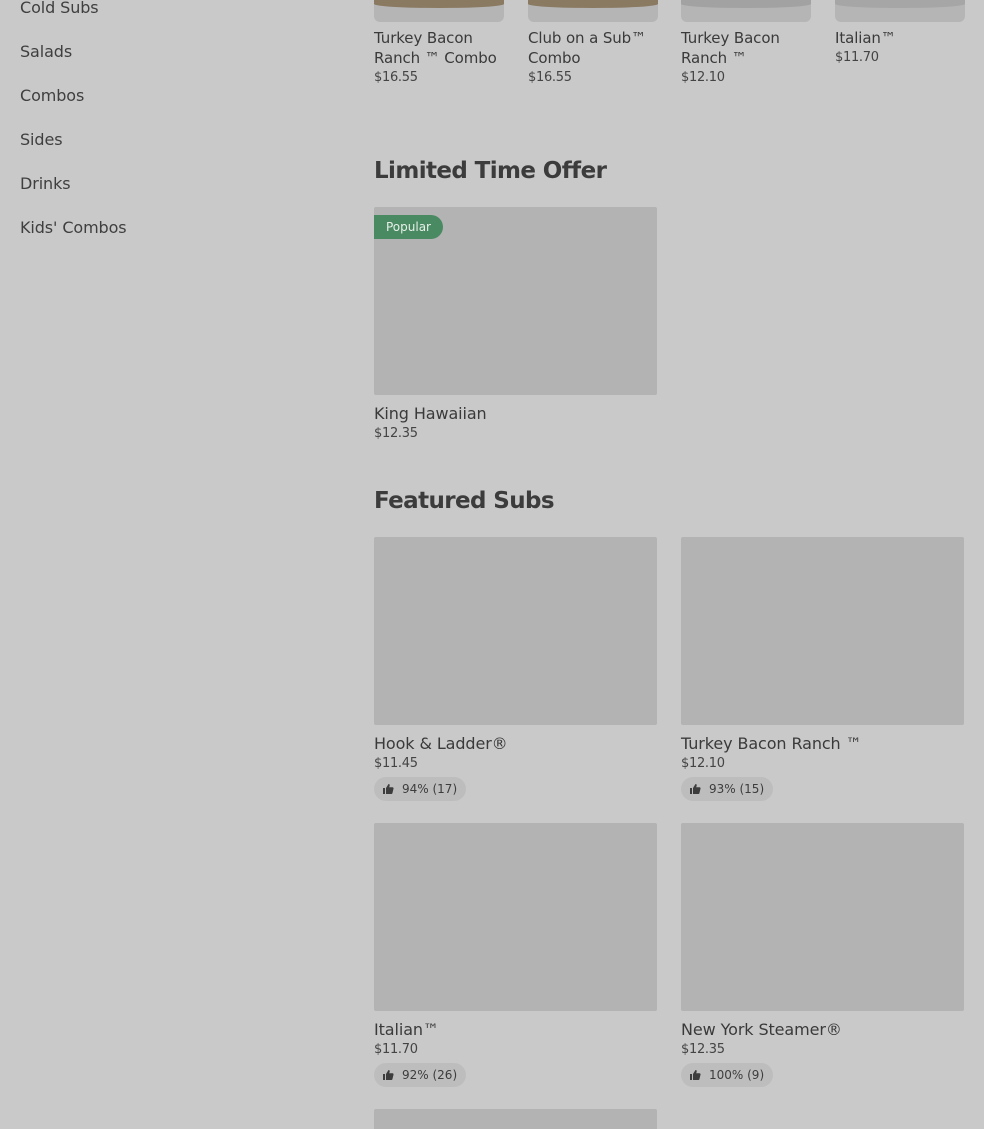 The height and width of the screenshot is (1129, 984). I want to click on sidebar-item-cold-subs: Cold Subs, so click(170, 19).